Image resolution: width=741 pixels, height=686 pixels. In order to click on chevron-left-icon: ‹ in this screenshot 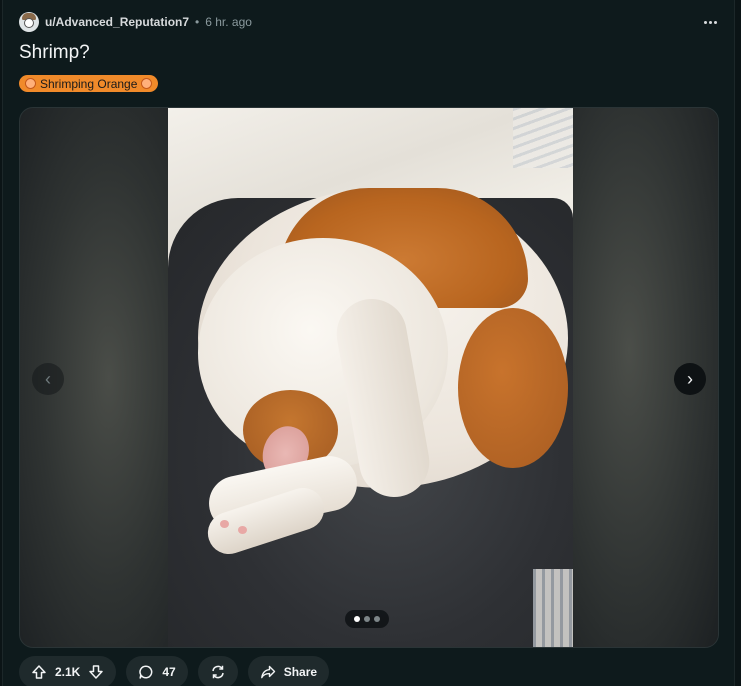, I will do `click(48, 378)`.